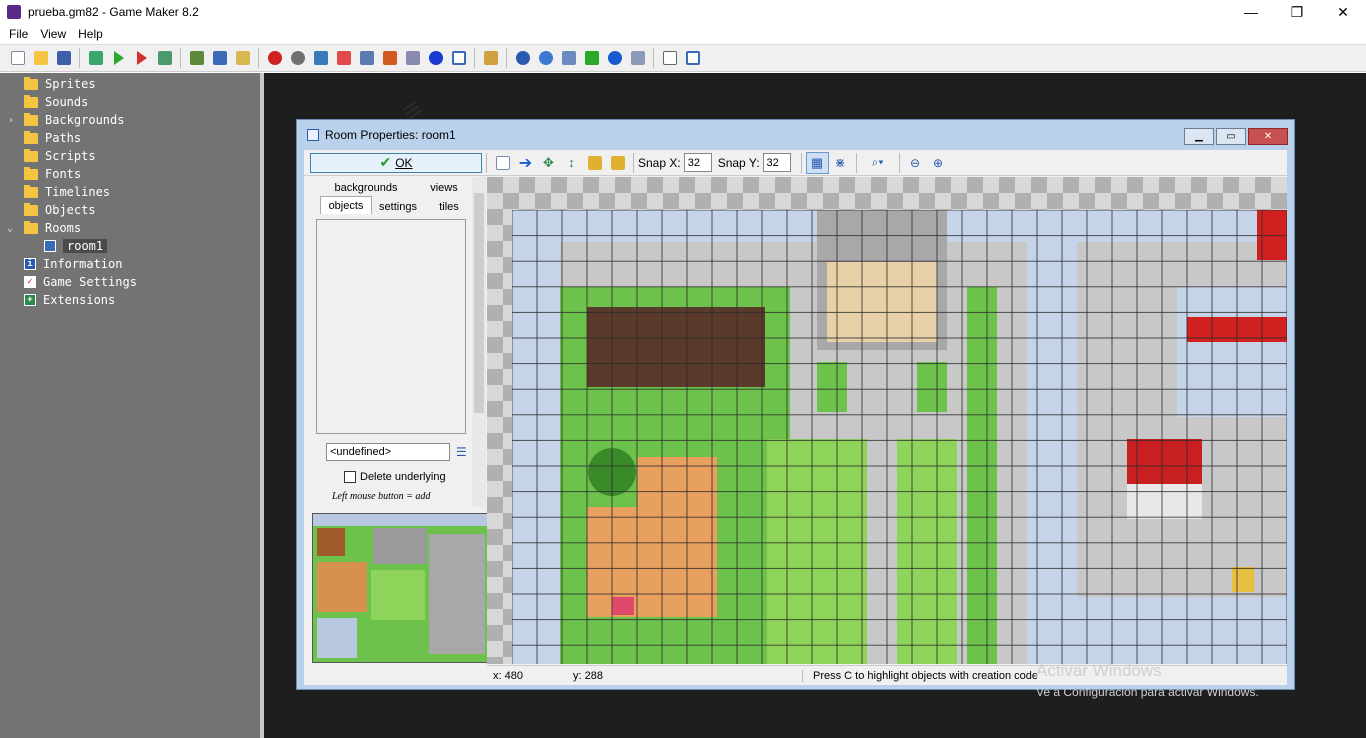  What do you see at coordinates (95, 58) in the screenshot?
I see `publish-icon` at bounding box center [95, 58].